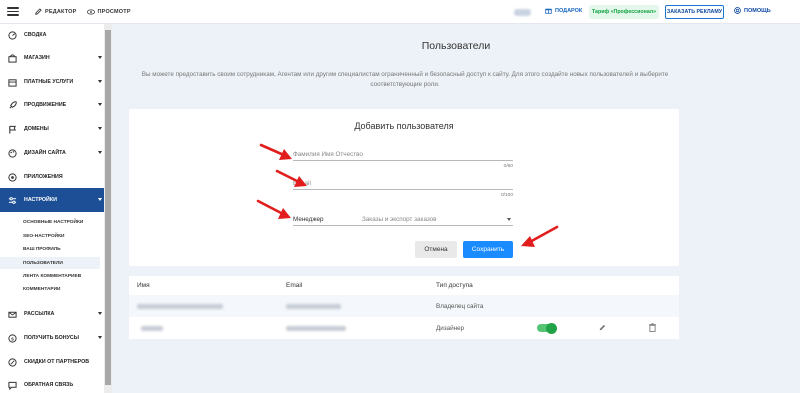 The width and height of the screenshot is (800, 393). Describe the element at coordinates (49, 385) in the screenshot. I see `sidebar-item-label: ОБРАТНАЯ СВЯЗЬ` at that location.